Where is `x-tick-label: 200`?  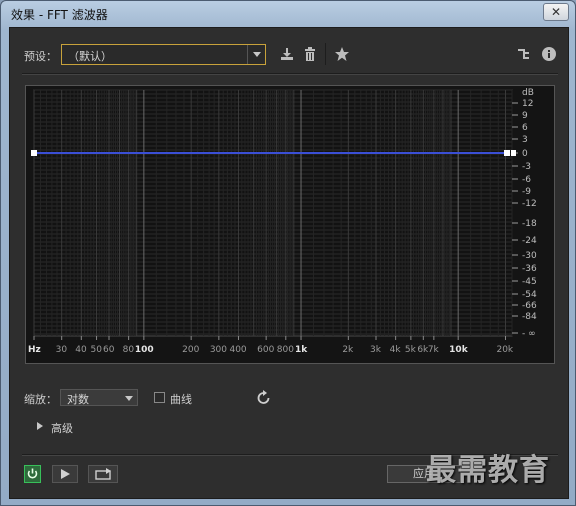 x-tick-label: 200 is located at coordinates (190, 350).